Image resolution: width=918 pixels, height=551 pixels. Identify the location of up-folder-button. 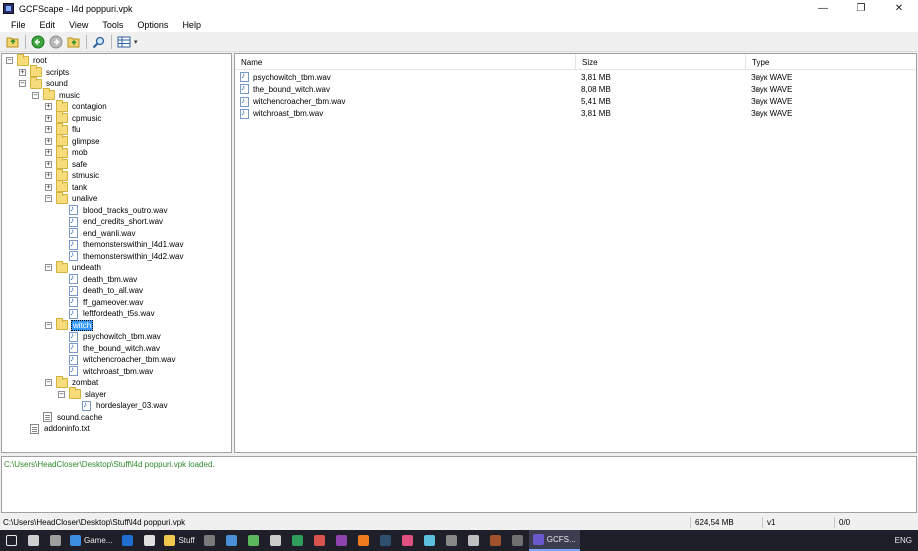
(74, 42).